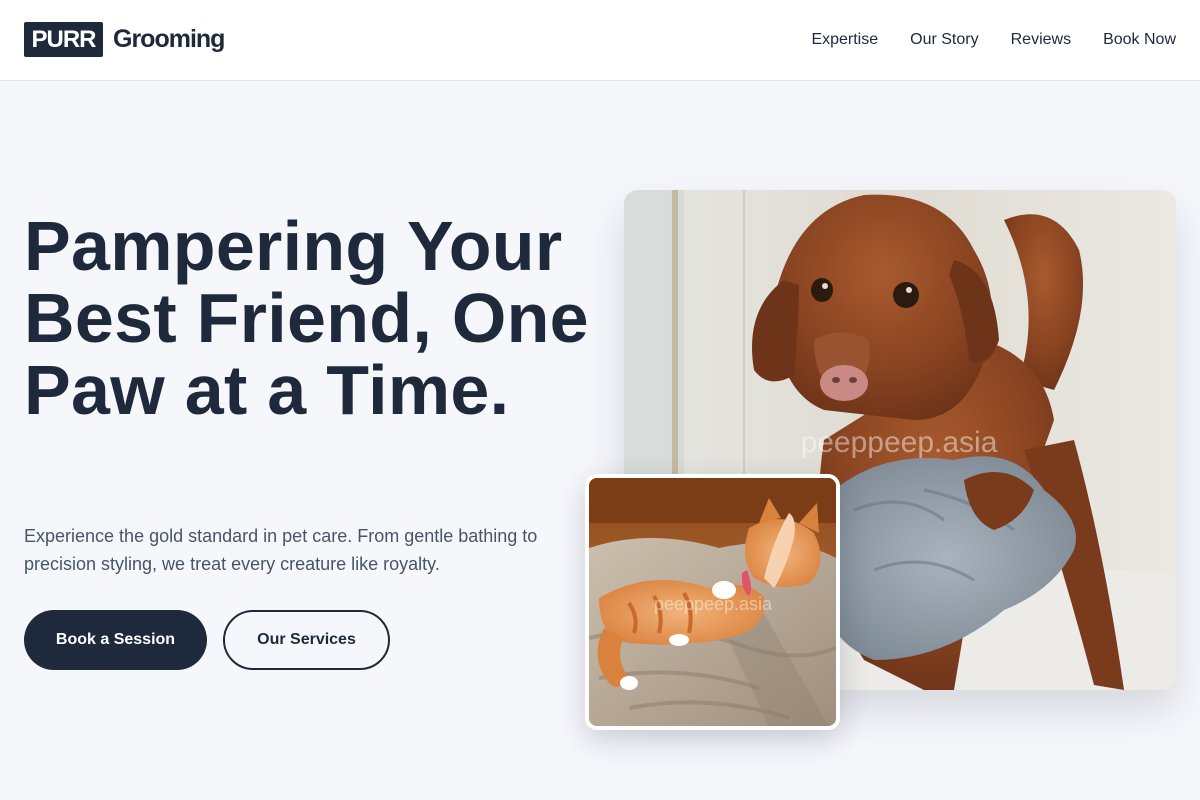 The image size is (1200, 800). I want to click on main-watermark: peeppeep.asia, so click(899, 442).